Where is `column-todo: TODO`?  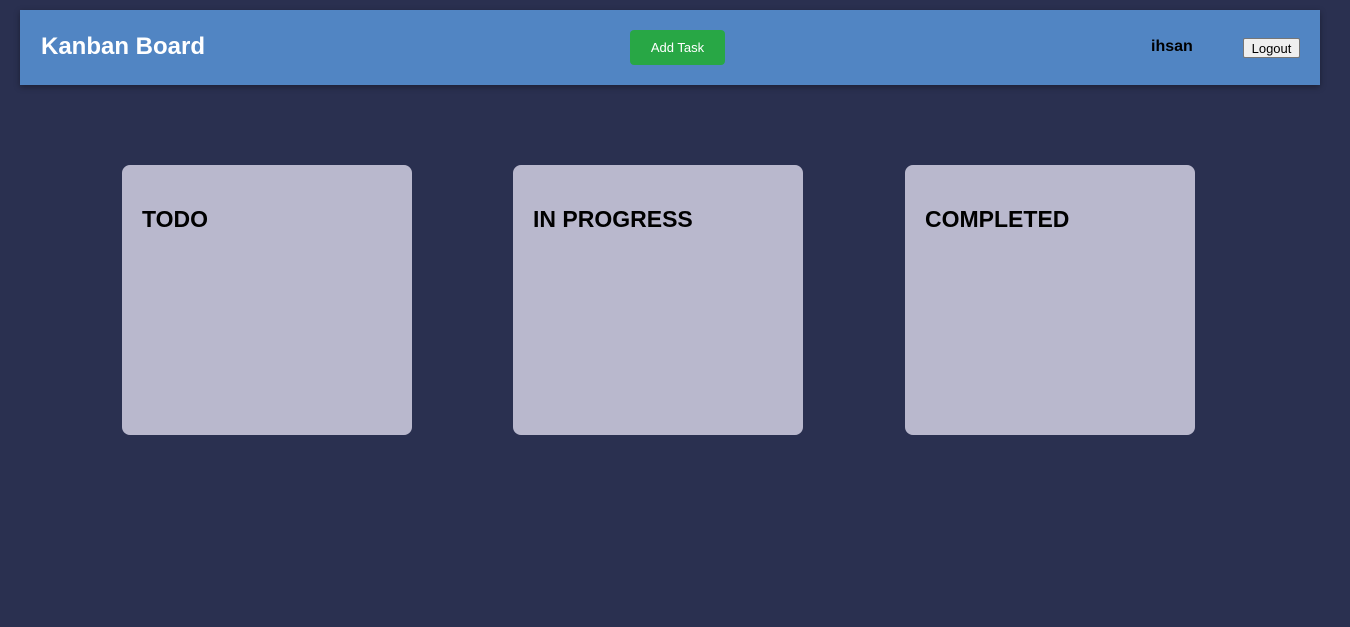 column-todo: TODO is located at coordinates (267, 300).